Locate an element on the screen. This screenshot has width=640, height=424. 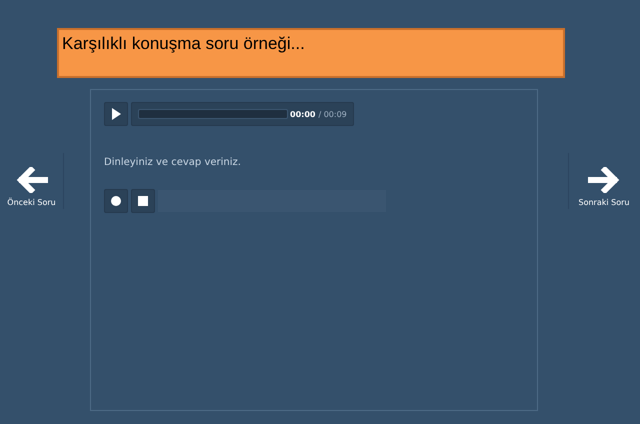
play-button is located at coordinates (116, 114).